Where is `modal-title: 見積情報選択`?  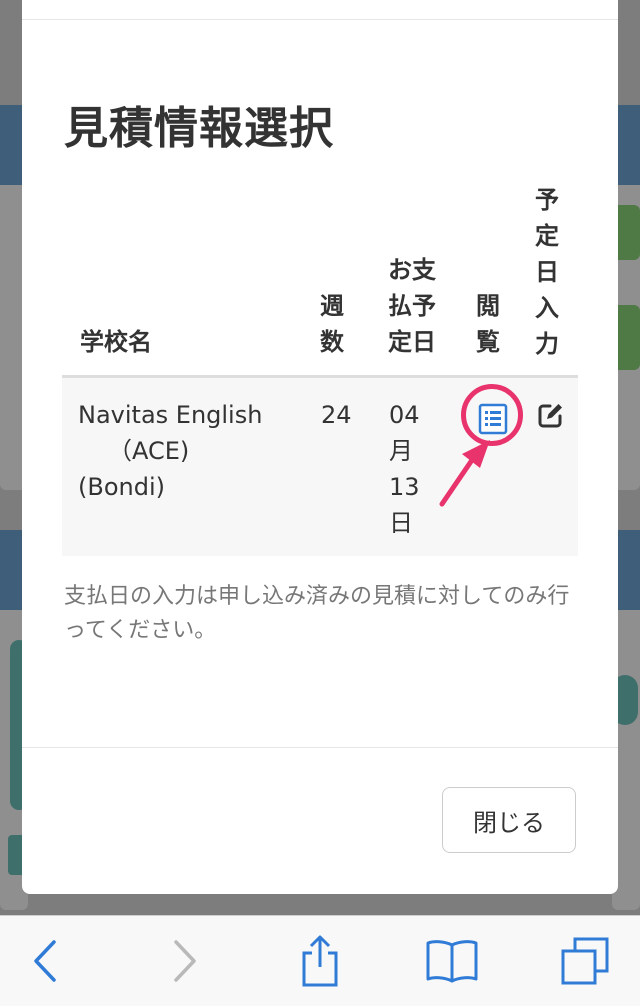
modal-title: 見積情報選択 is located at coordinates (199, 128).